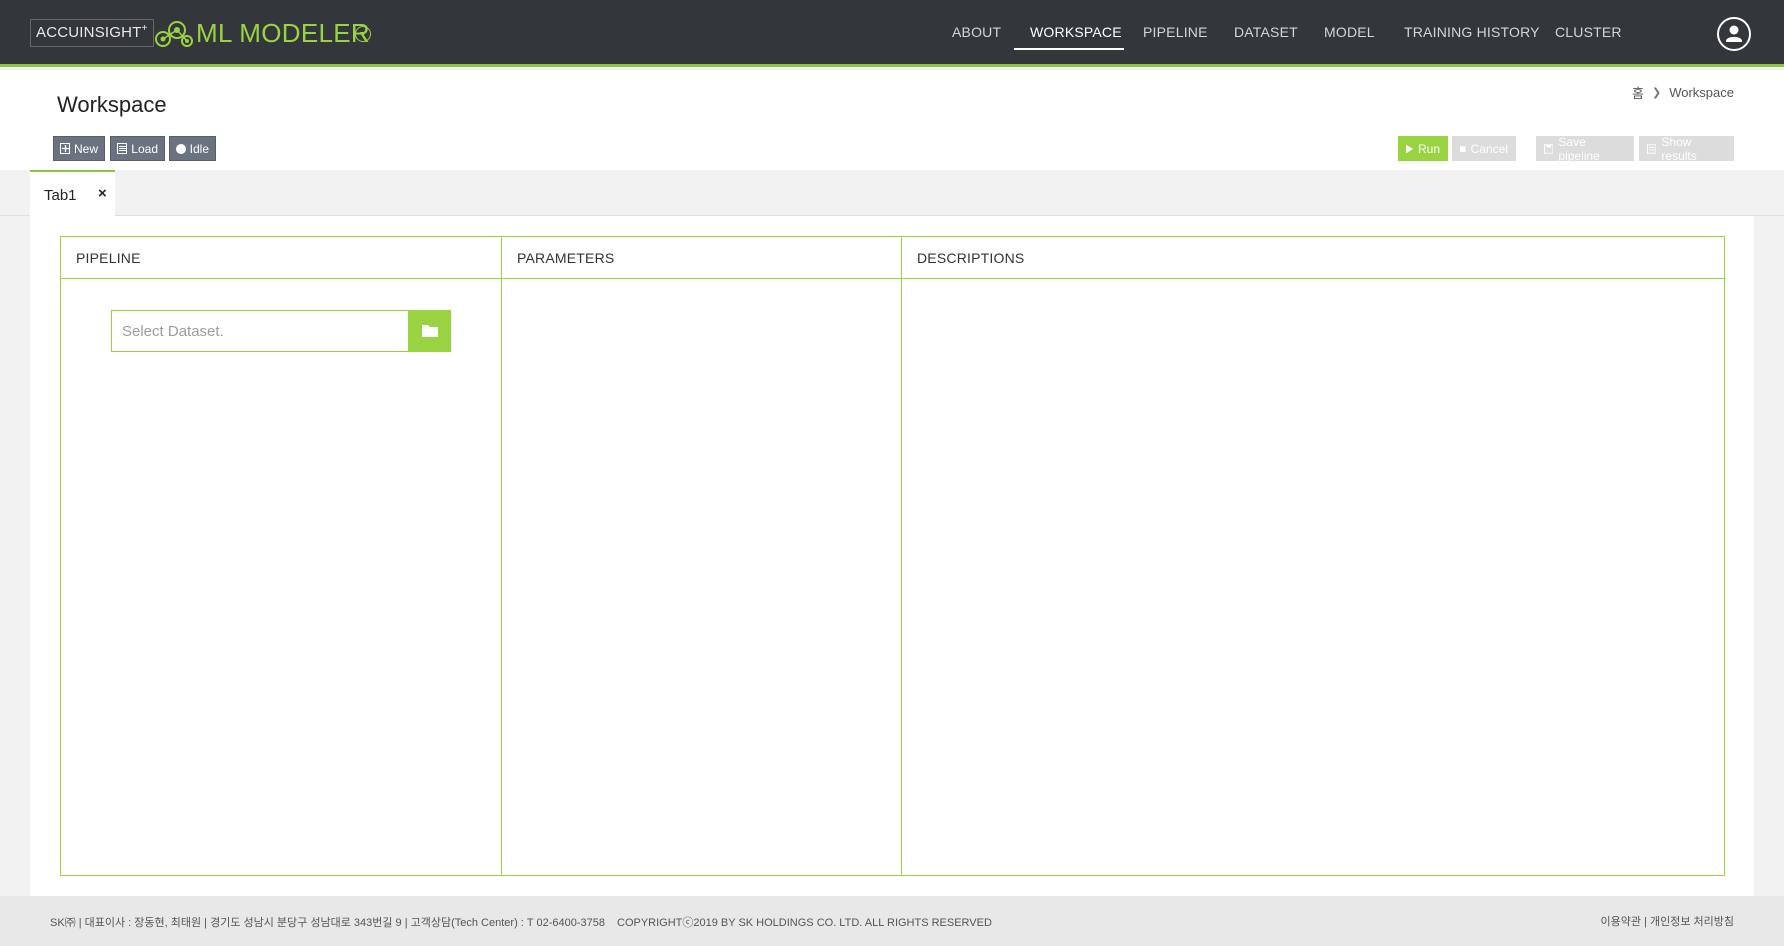  I want to click on tab-1: Tab1 ×, so click(72, 193).